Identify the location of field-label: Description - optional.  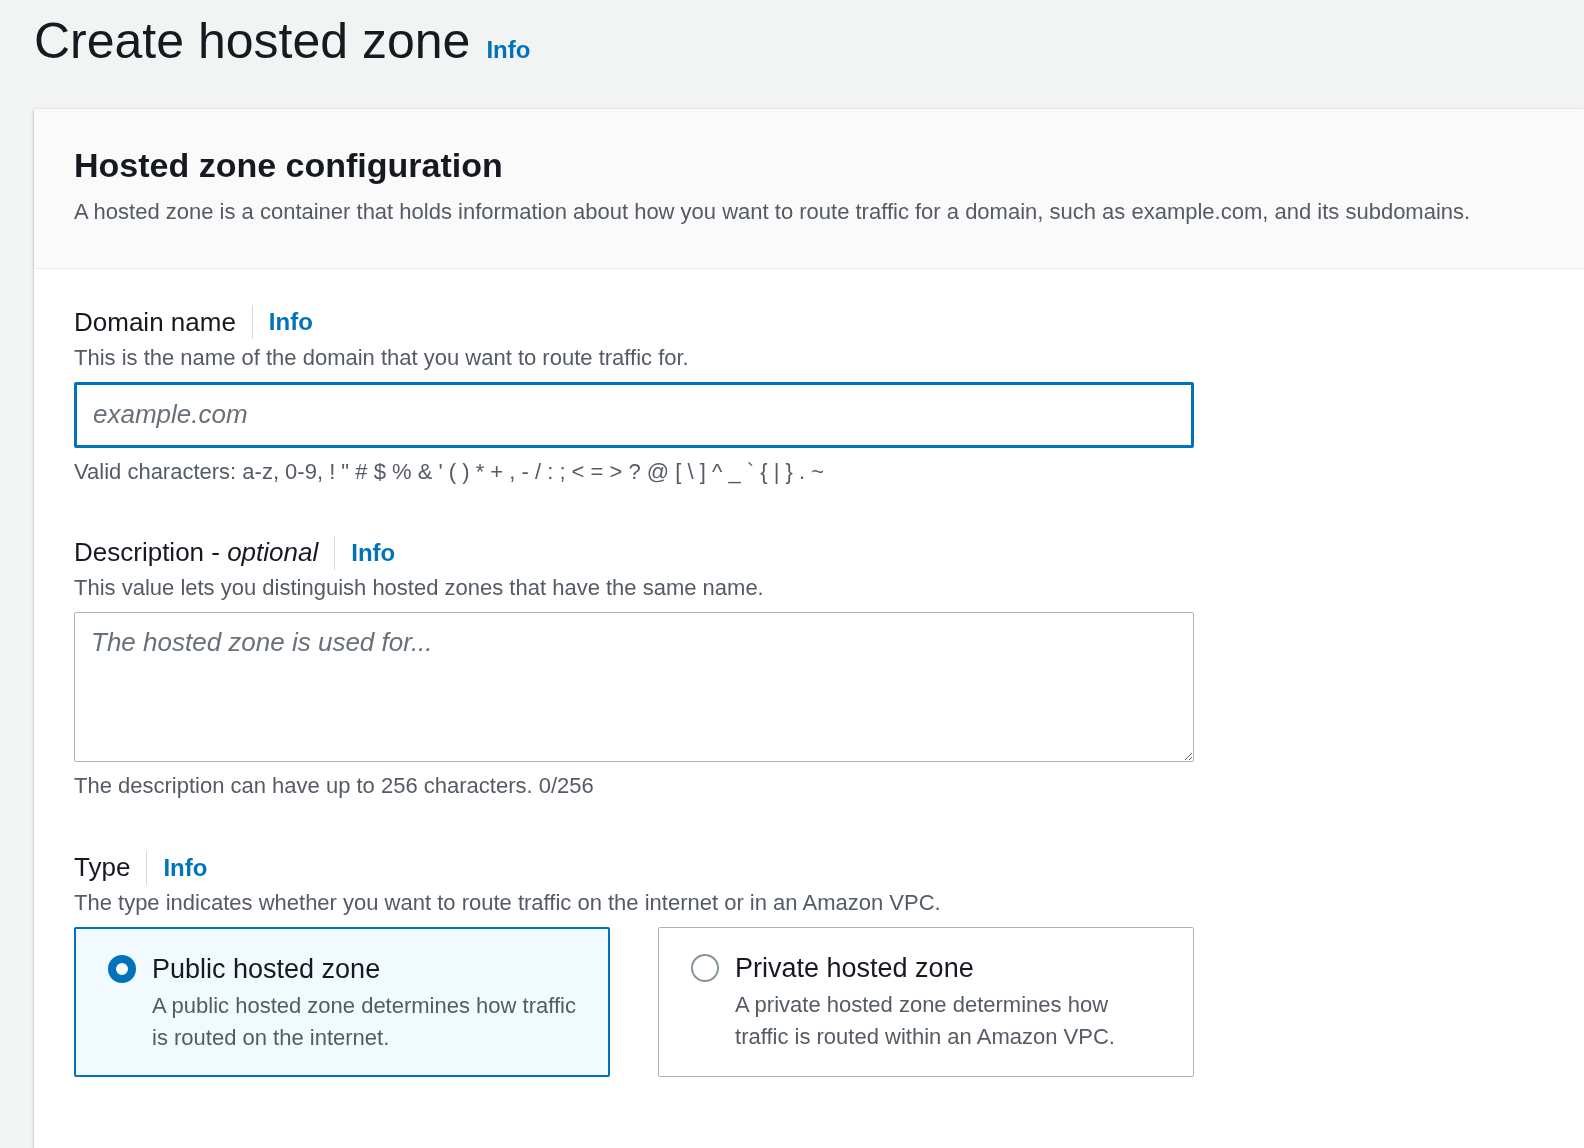
(196, 553).